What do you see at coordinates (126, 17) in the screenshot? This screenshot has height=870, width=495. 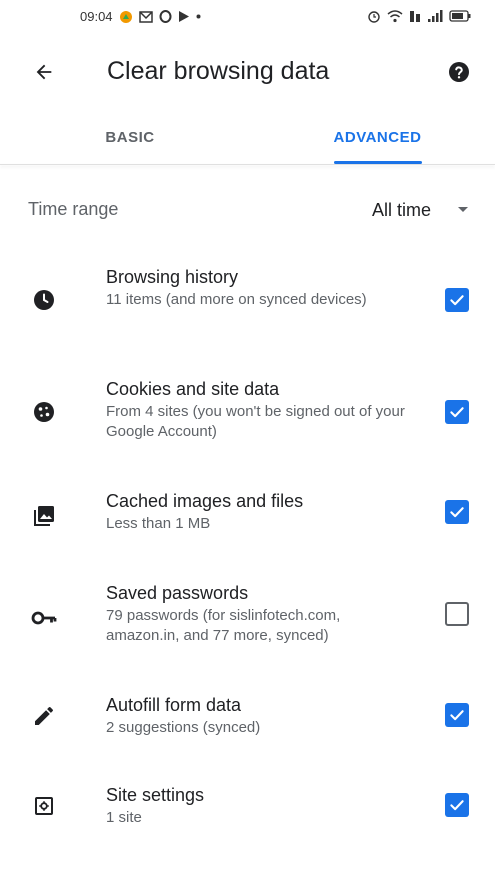 I see `app-notification-icon` at bounding box center [126, 17].